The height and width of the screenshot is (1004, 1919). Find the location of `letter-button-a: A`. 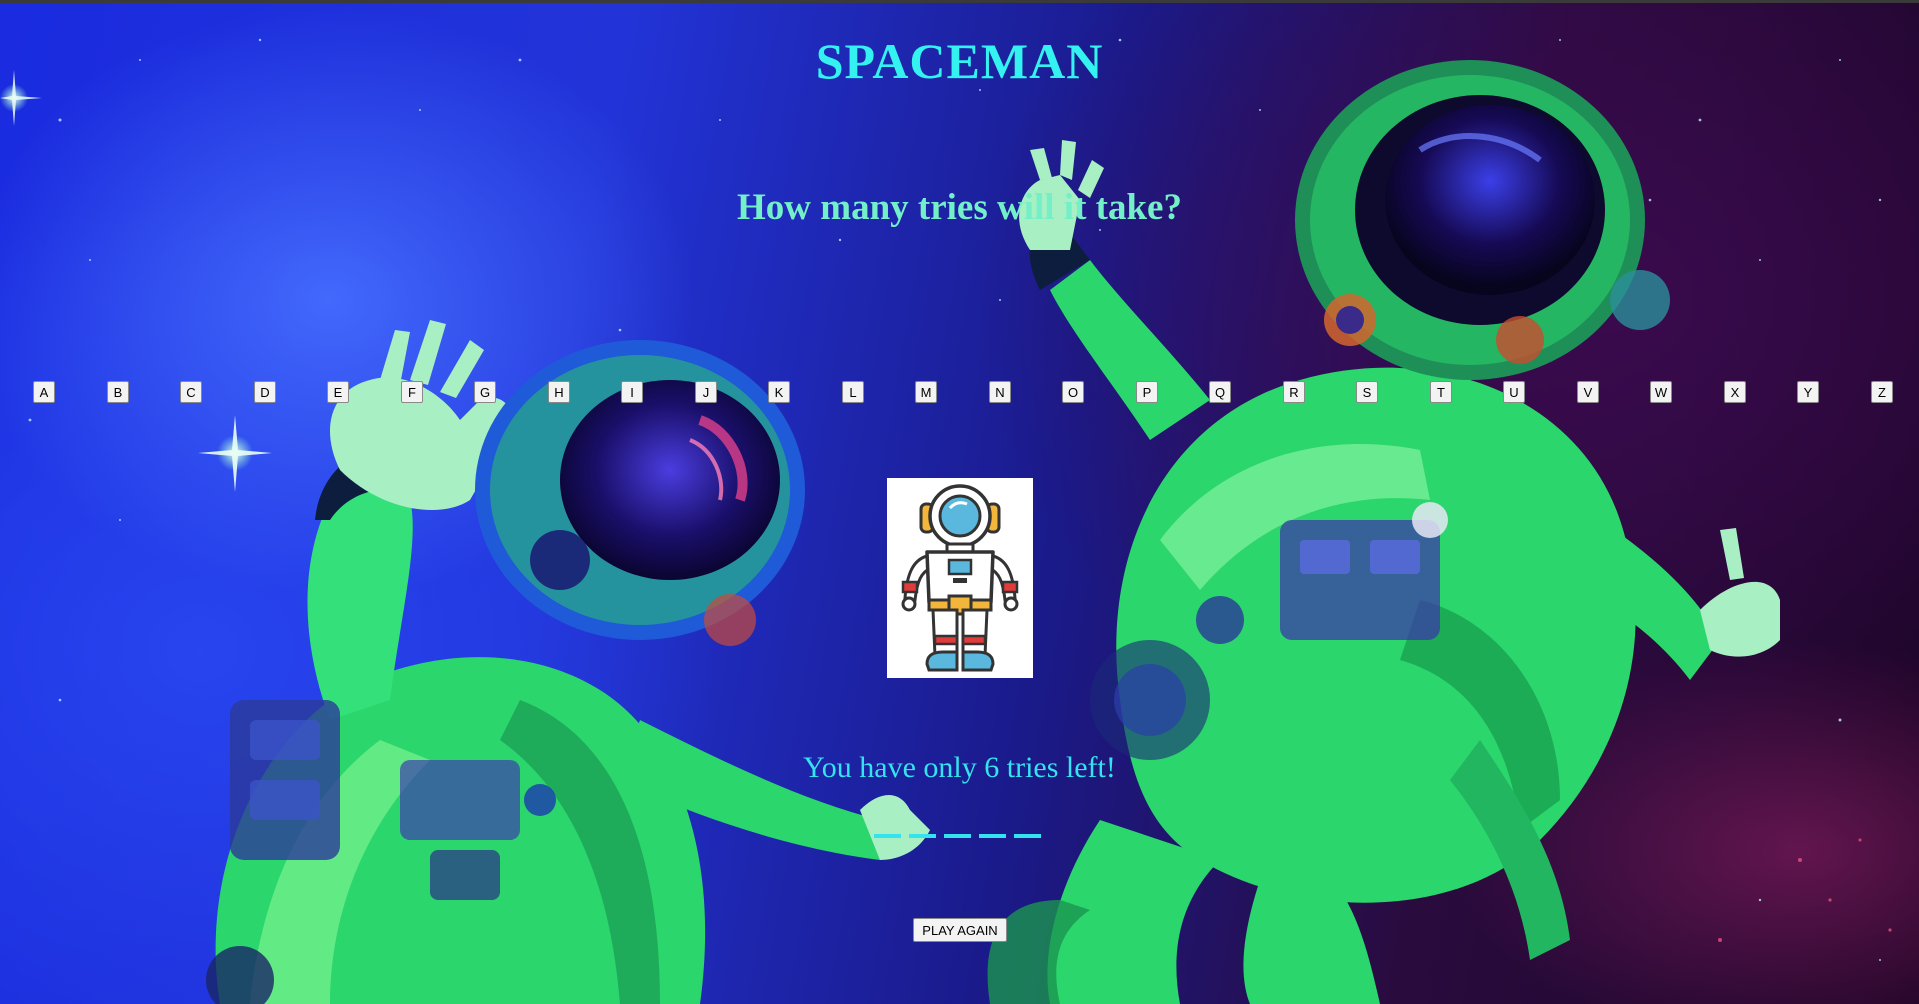

letter-button-a: A is located at coordinates (44, 392).